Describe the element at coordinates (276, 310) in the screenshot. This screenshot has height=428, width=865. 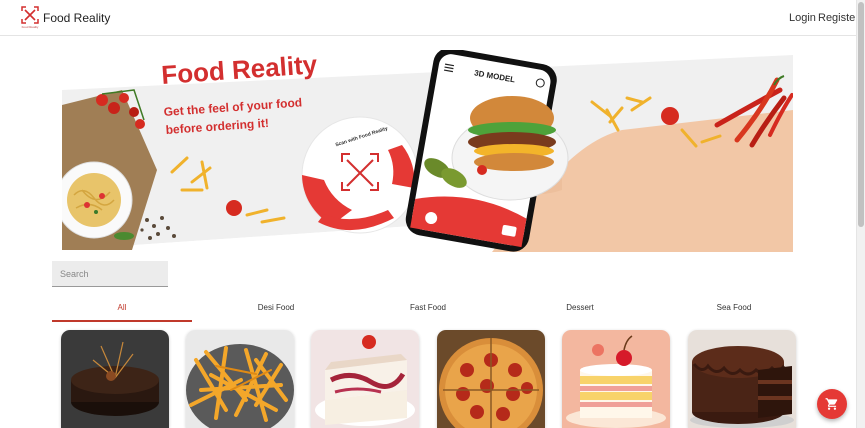
I see `tab-desi-food: Desi Food` at that location.